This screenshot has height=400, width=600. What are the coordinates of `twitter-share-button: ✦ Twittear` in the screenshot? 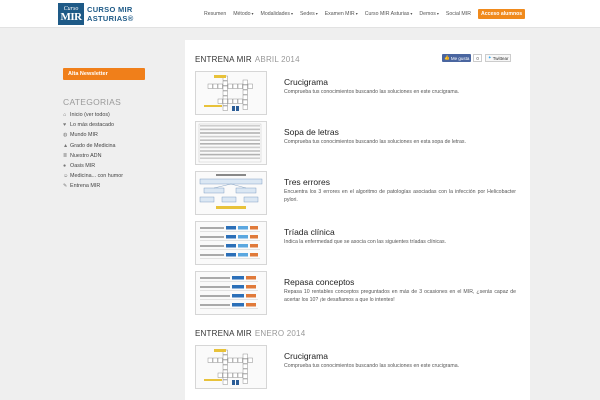 It's located at (498, 58).